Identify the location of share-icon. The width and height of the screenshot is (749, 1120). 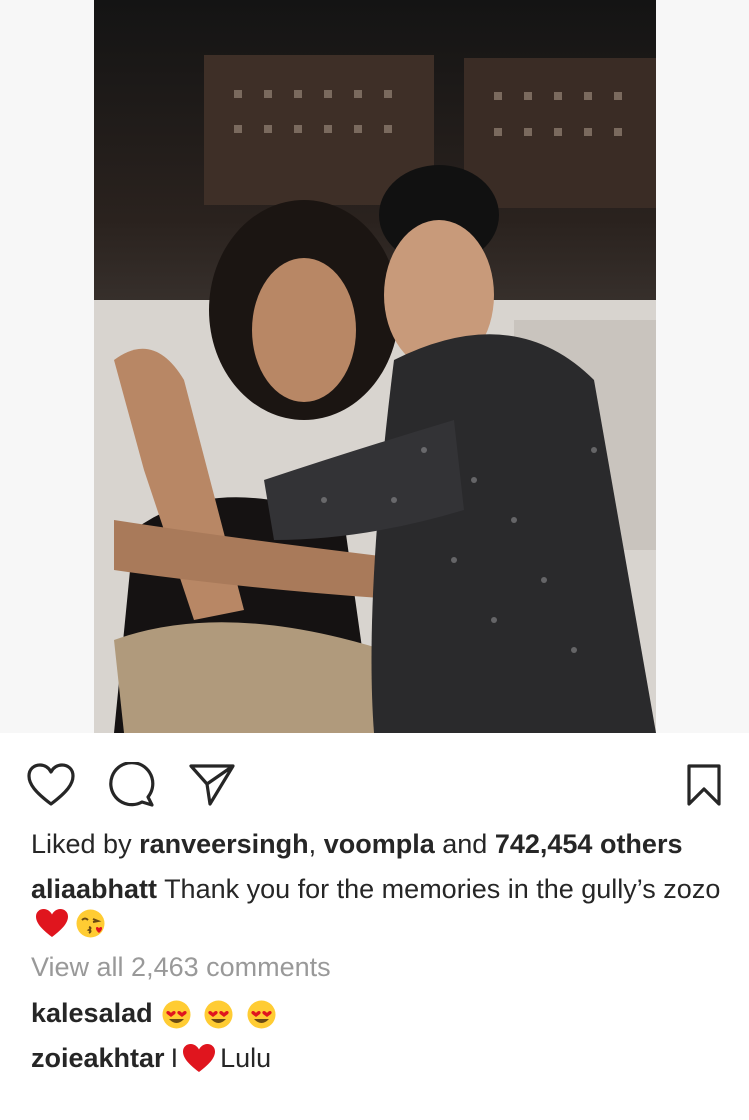
(212, 785).